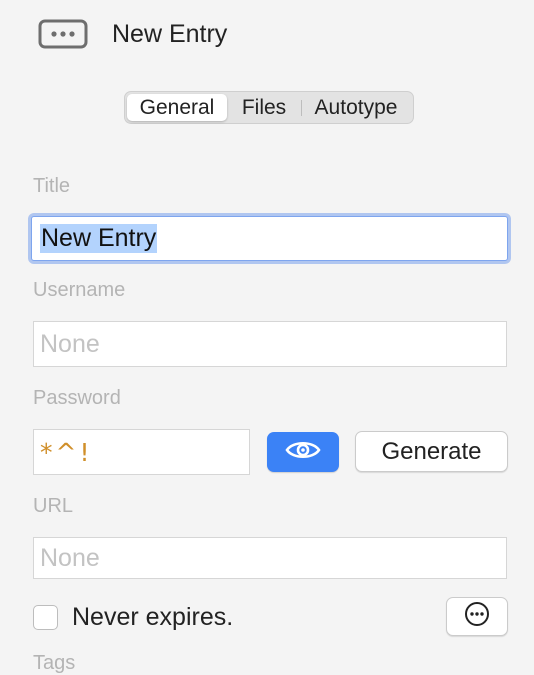  Describe the element at coordinates (270, 344) in the screenshot. I see `username-field: None` at that location.